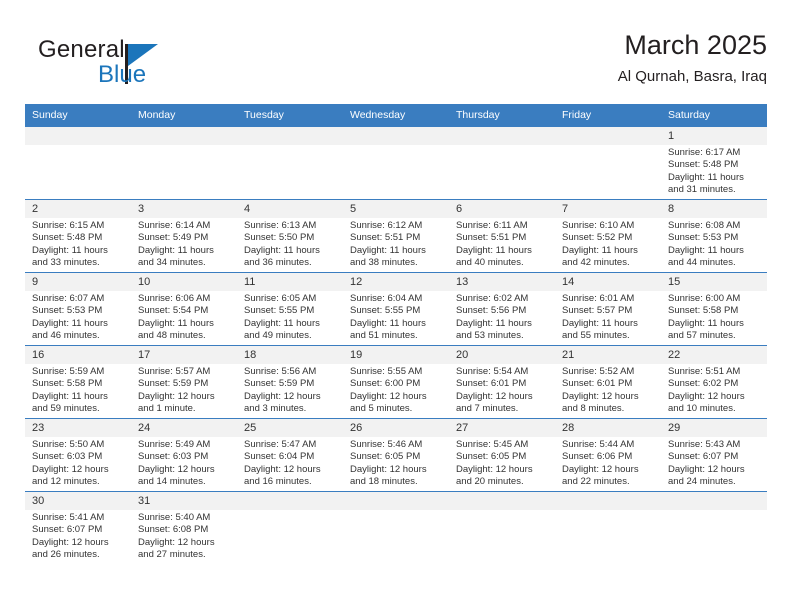 This screenshot has width=792, height=612. What do you see at coordinates (714, 136) in the screenshot?
I see `day-number: 1` at bounding box center [714, 136].